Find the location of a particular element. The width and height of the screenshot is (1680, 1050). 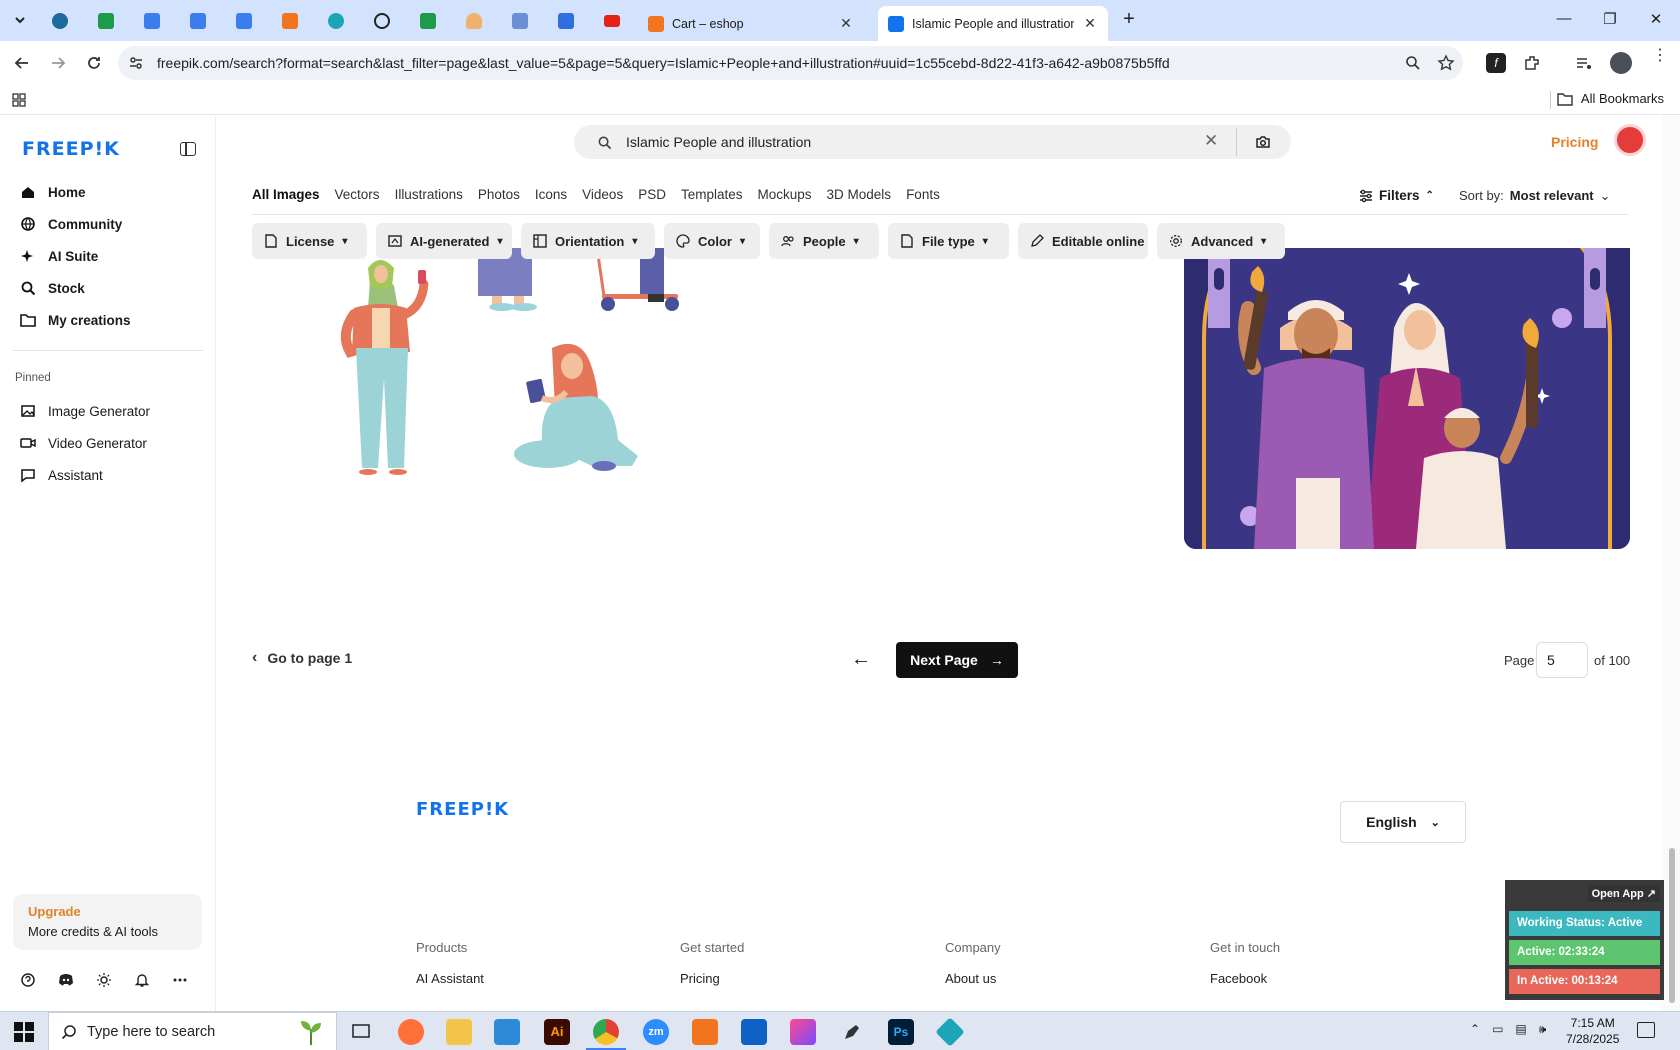

browser-menu-icon: ⋮ is located at coordinates (1660, 56).